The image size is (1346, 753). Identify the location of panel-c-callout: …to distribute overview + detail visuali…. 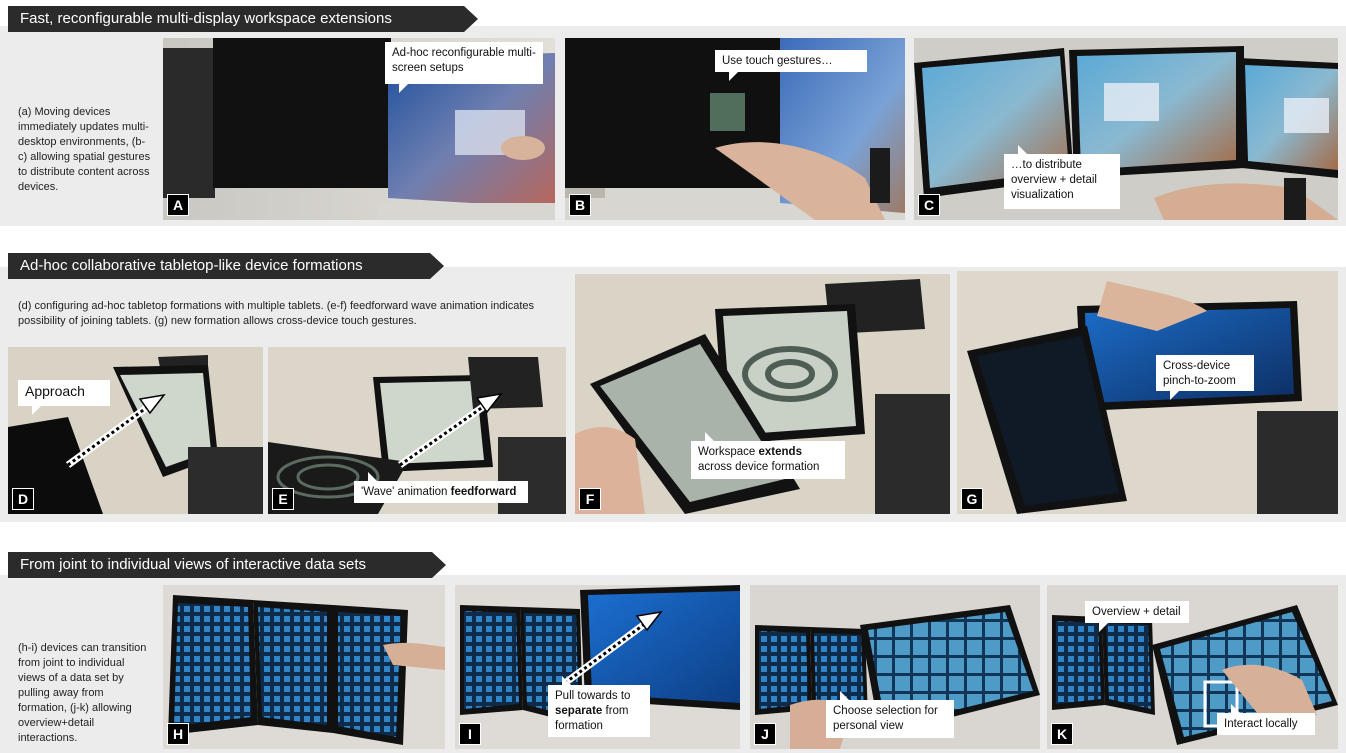
(1062, 177).